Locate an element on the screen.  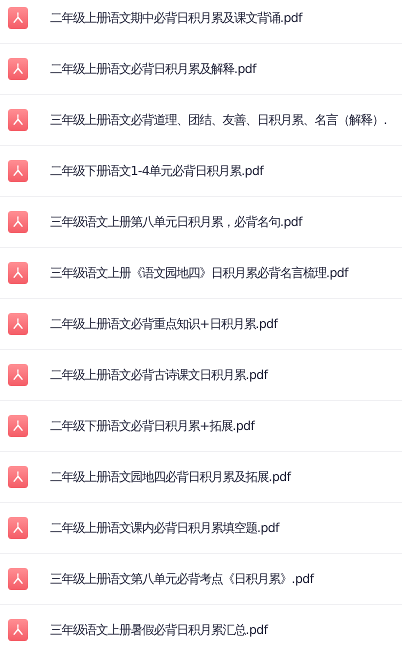
file-name: 三年级语文上册《语文园地四》日积月累必背名言梳理.pdf is located at coordinates (199, 273).